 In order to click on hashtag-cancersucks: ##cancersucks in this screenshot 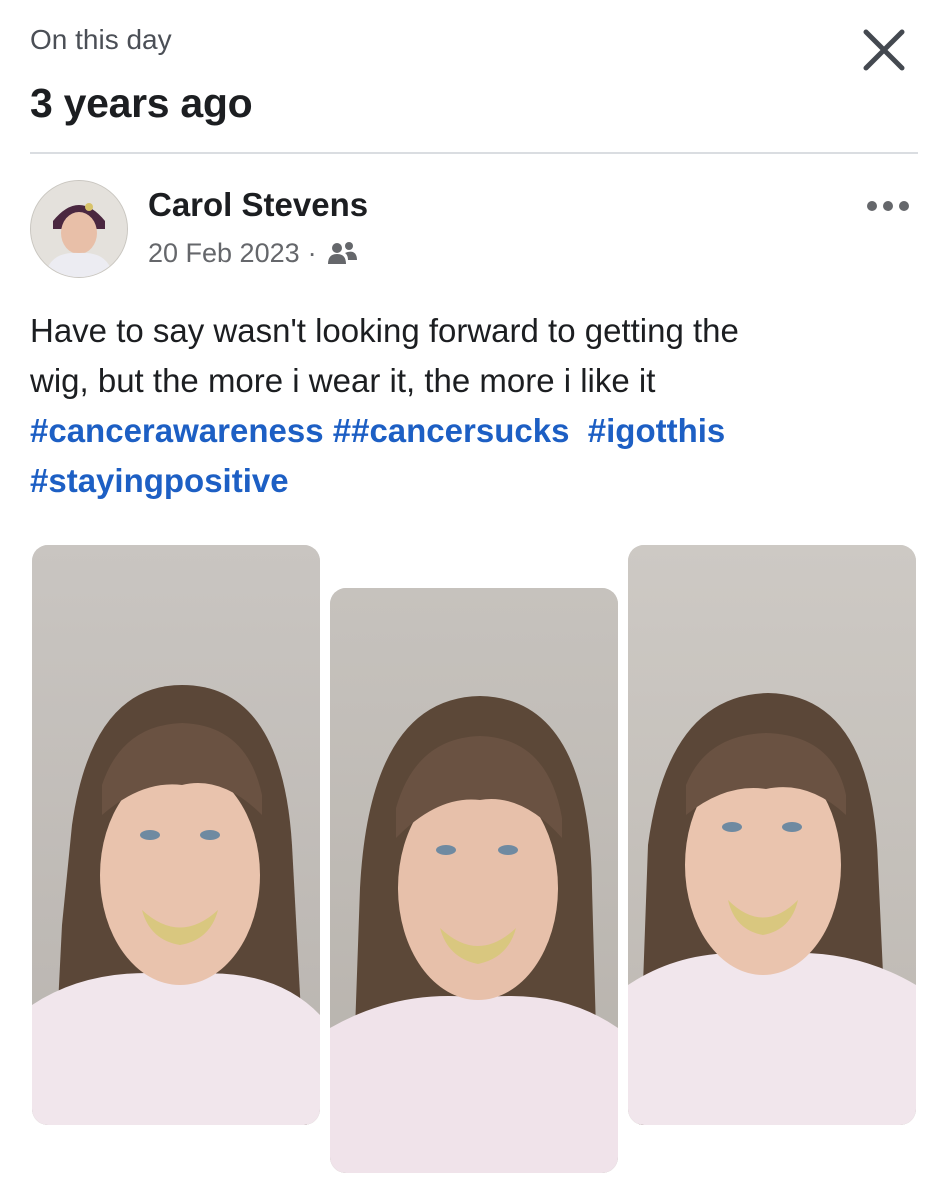, I will do `click(451, 430)`.